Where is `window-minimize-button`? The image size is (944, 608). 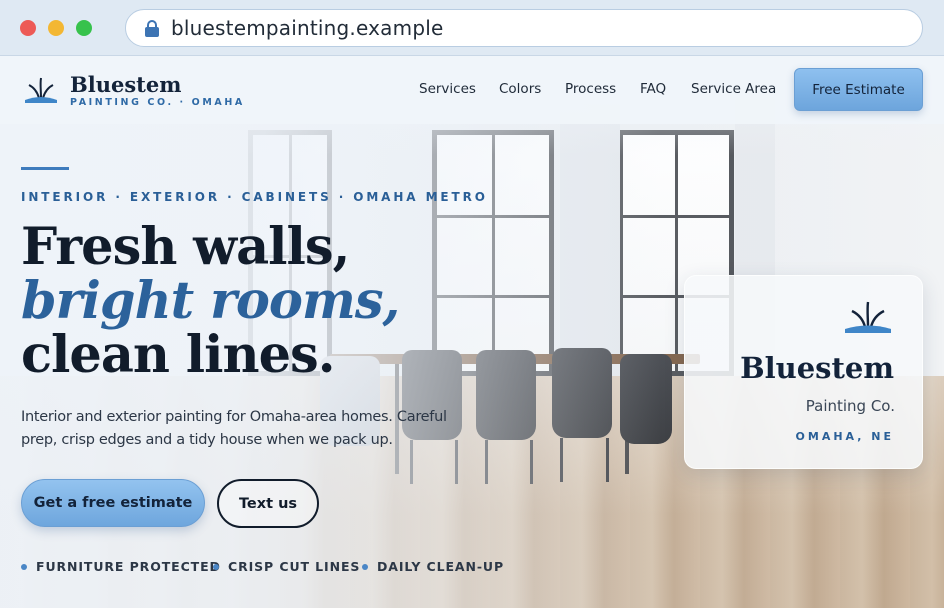
window-minimize-button is located at coordinates (56, 28).